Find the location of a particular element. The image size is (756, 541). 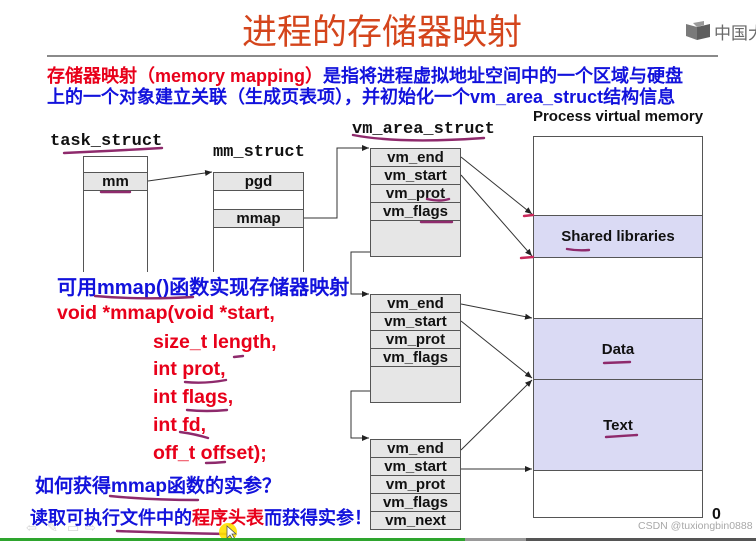

arrow-vma-2-end is located at coordinates (496, 311).